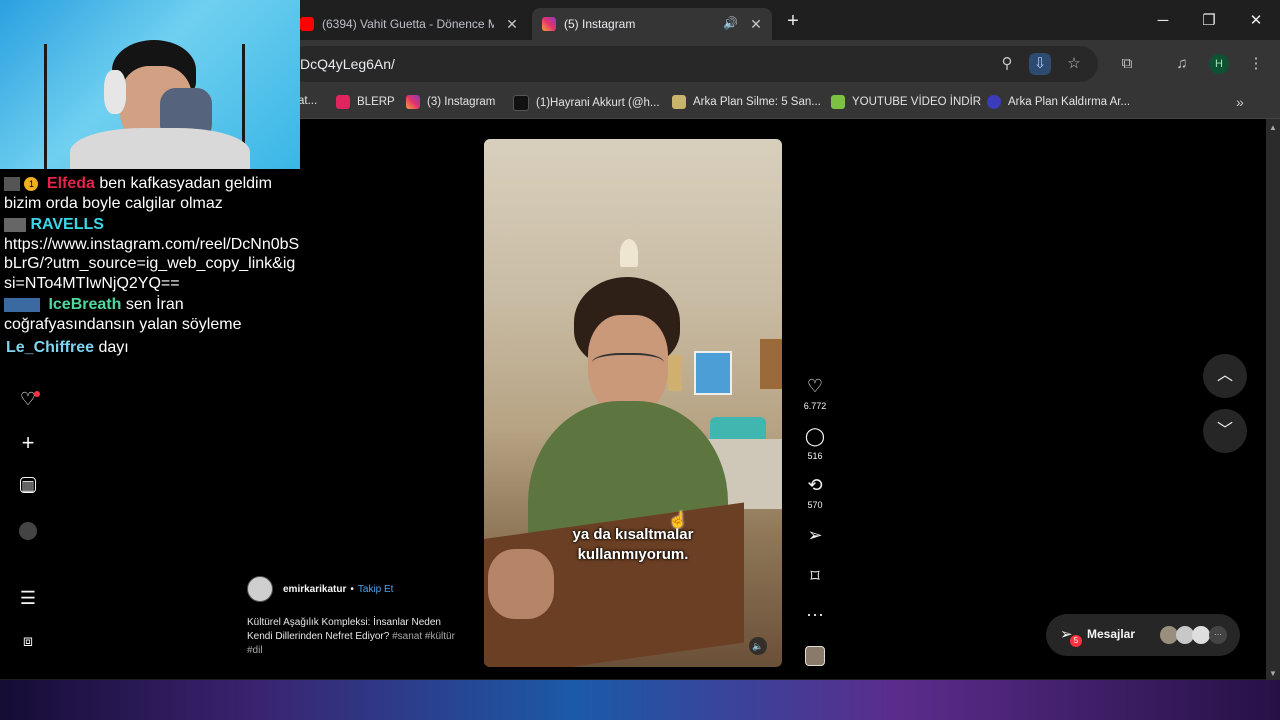 This screenshot has height=720, width=1280. What do you see at coordinates (1127, 64) in the screenshot?
I see `extensions-icon: ⧉` at bounding box center [1127, 64].